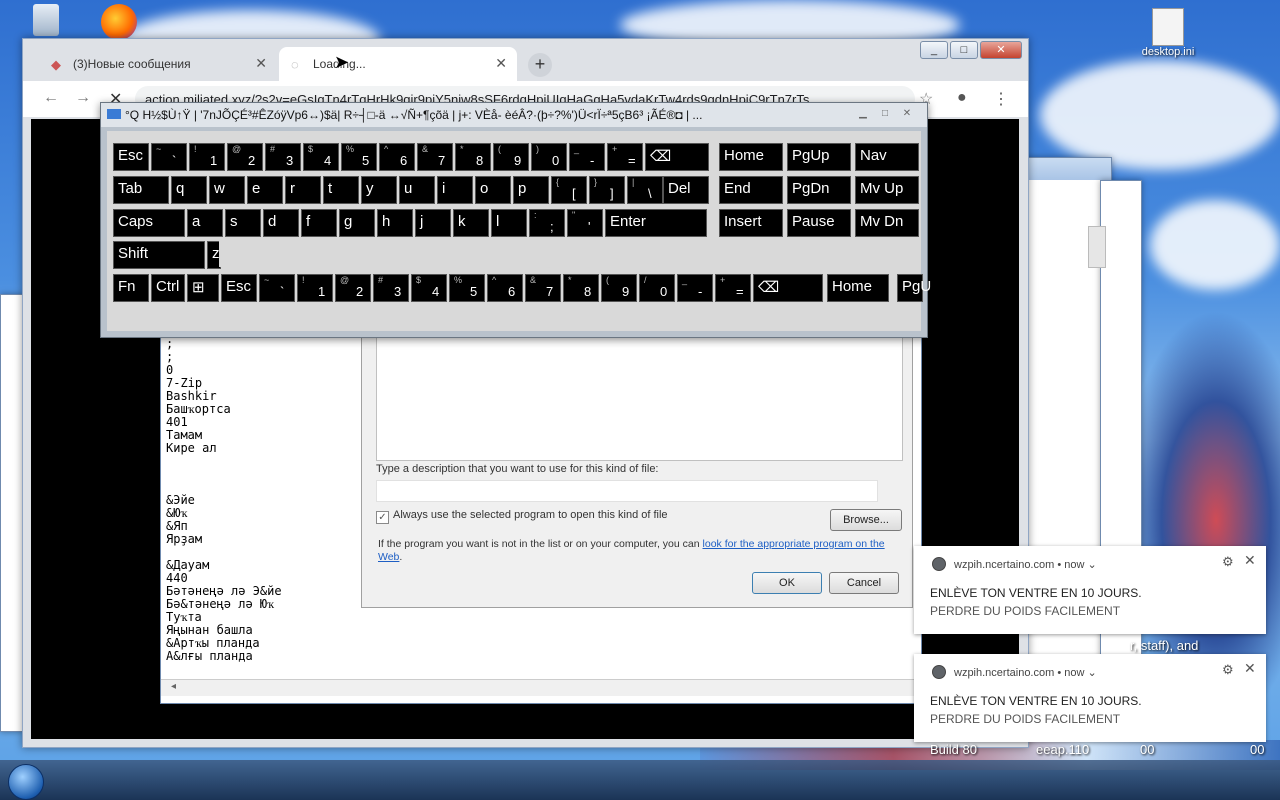 The height and width of the screenshot is (800, 1280). Describe the element at coordinates (207, 157) in the screenshot. I see `key-0-2: ! 1` at that location.